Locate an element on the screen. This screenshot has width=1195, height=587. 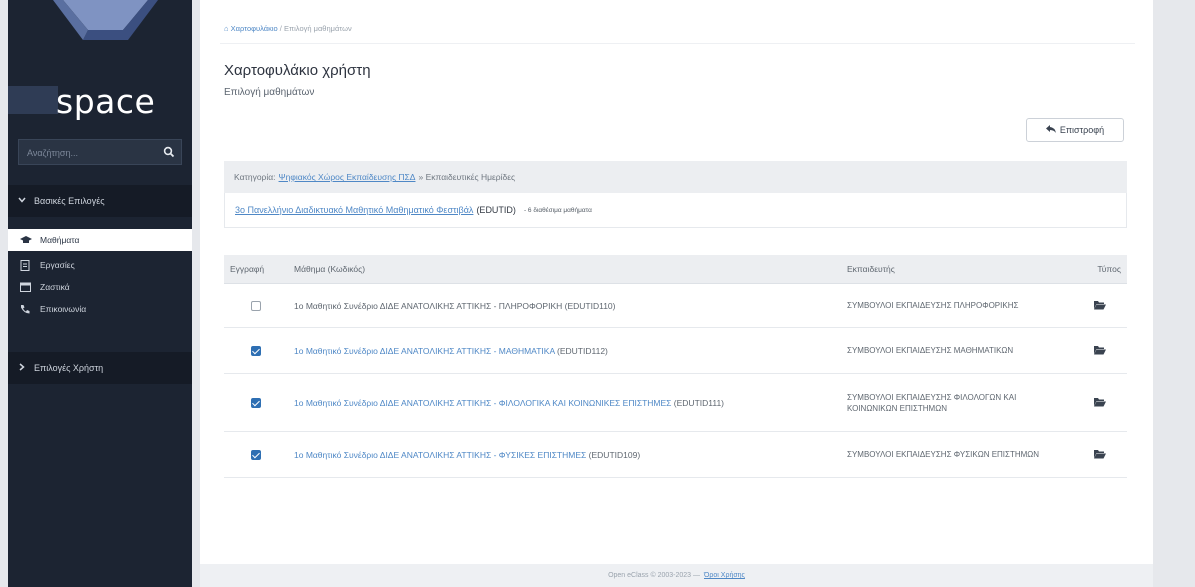
sidebar-section-label: Επιλογές Χρήστη is located at coordinates (69, 368).